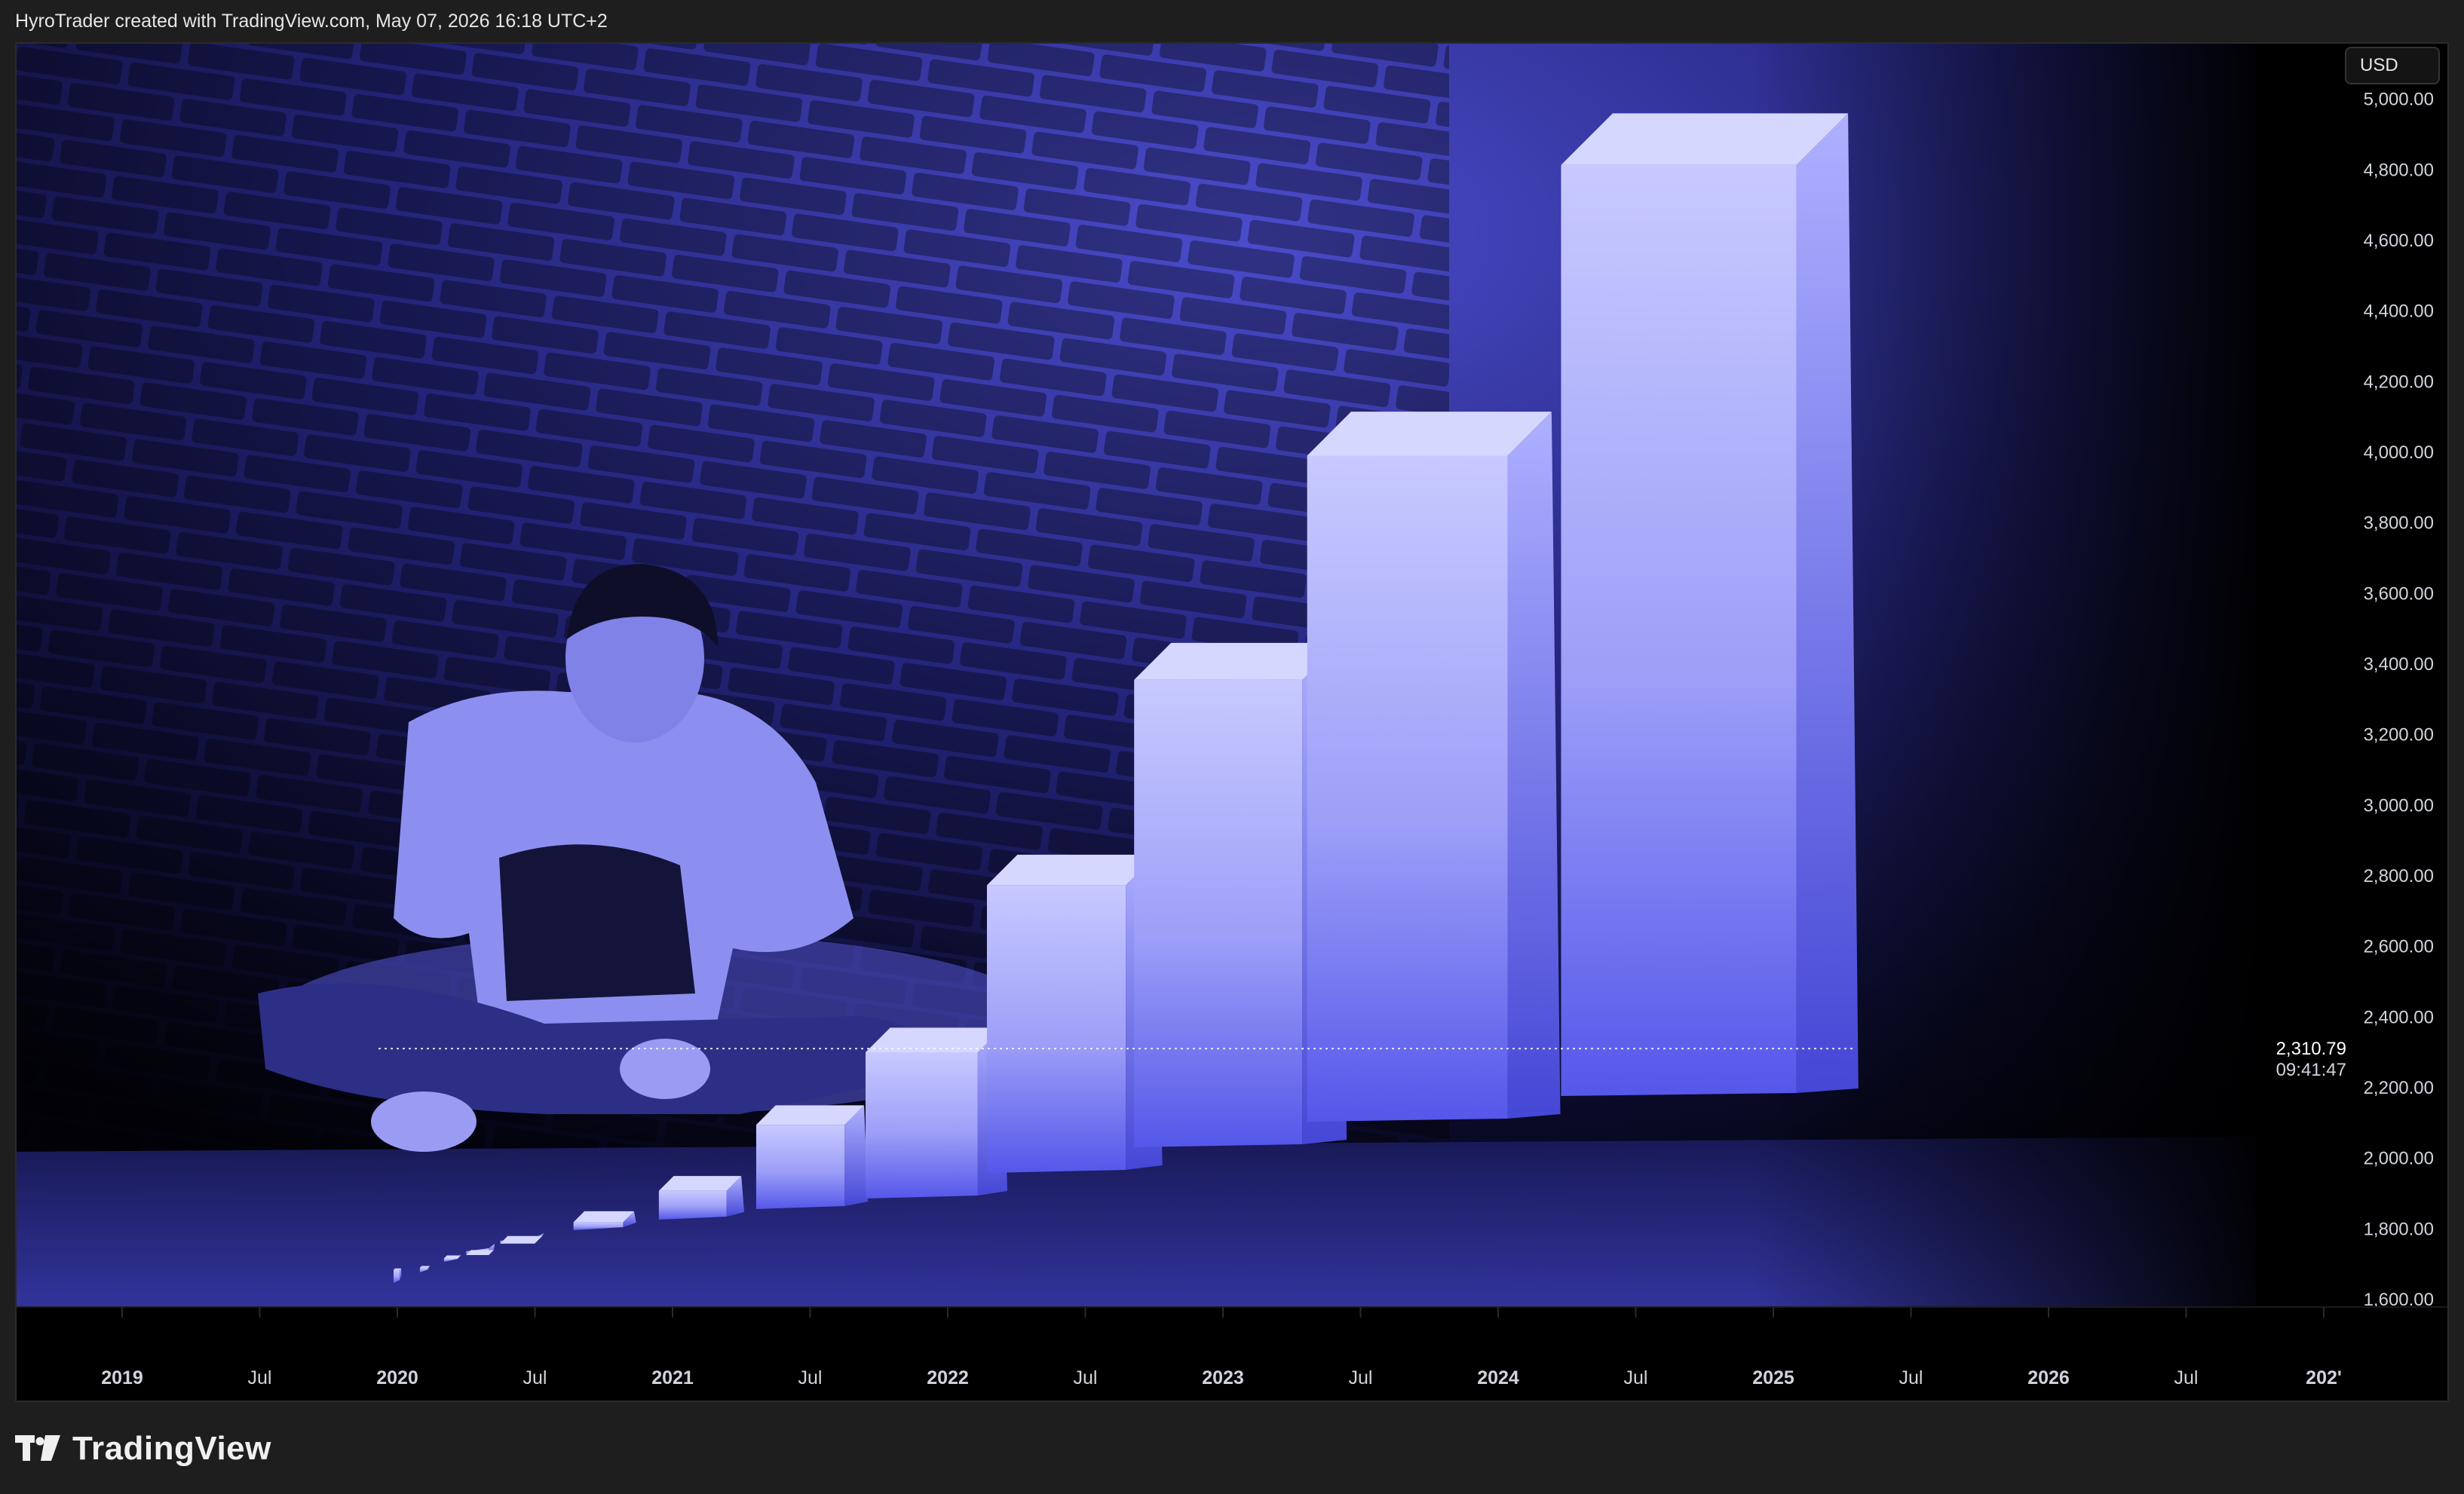  I want to click on time-tick-year-label: 2025, so click(1773, 1377).